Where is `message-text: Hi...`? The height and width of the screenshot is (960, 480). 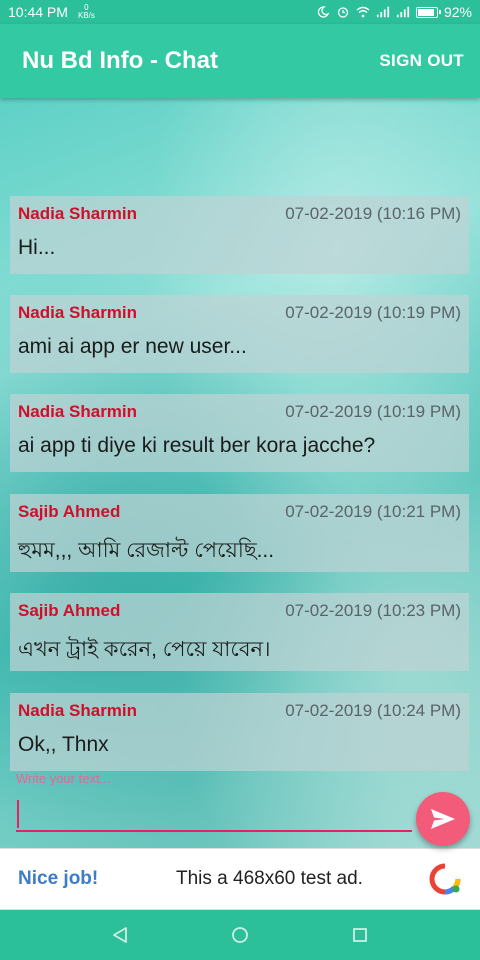 message-text: Hi... is located at coordinates (37, 247).